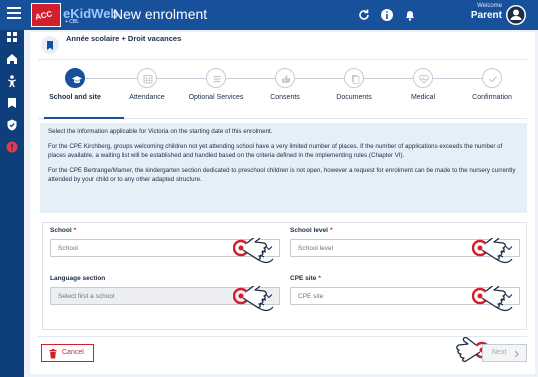 The height and width of the screenshot is (377, 538). What do you see at coordinates (387, 15) in the screenshot?
I see `info-icon` at bounding box center [387, 15].